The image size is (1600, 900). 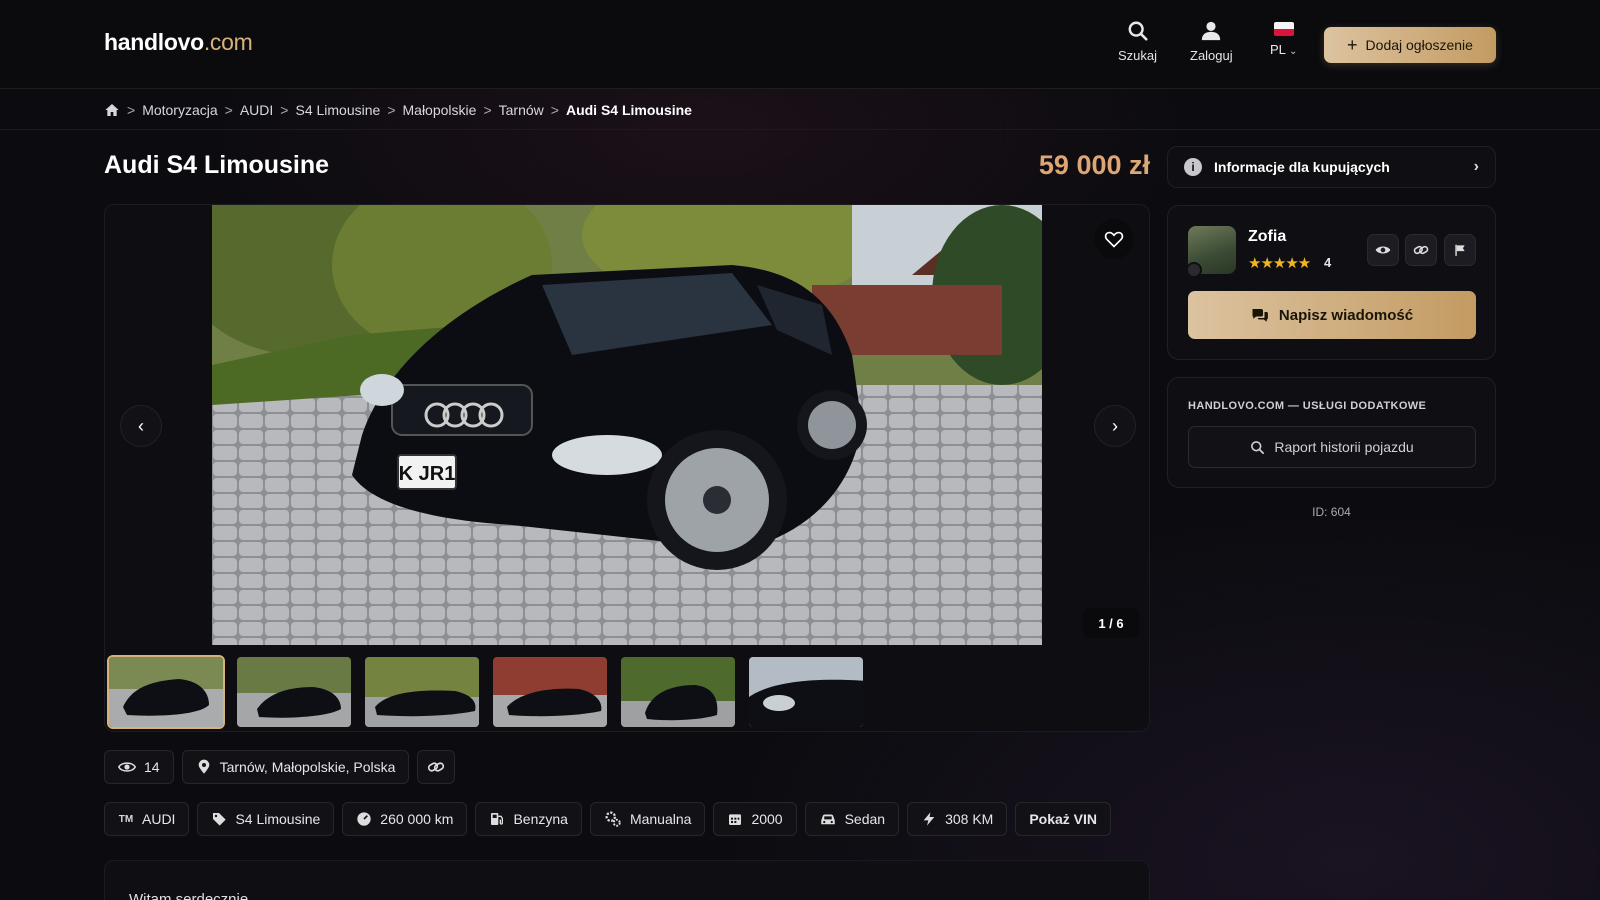 I want to click on add-listing-button: + Dodaj ogłoszenie, so click(x=1410, y=45).